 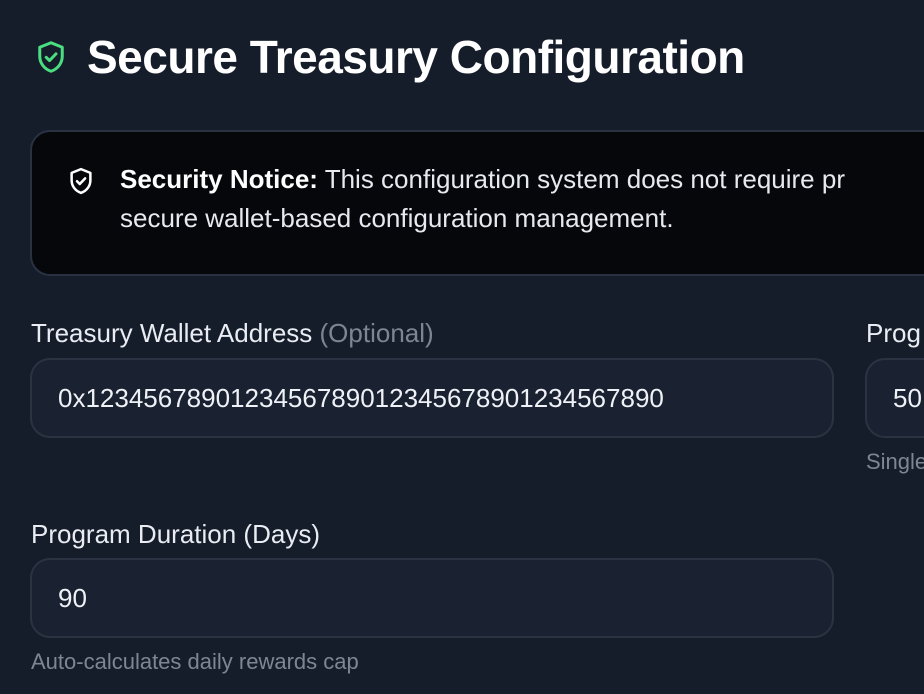 What do you see at coordinates (894, 398) in the screenshot?
I see `program-amount-input: 50` at bounding box center [894, 398].